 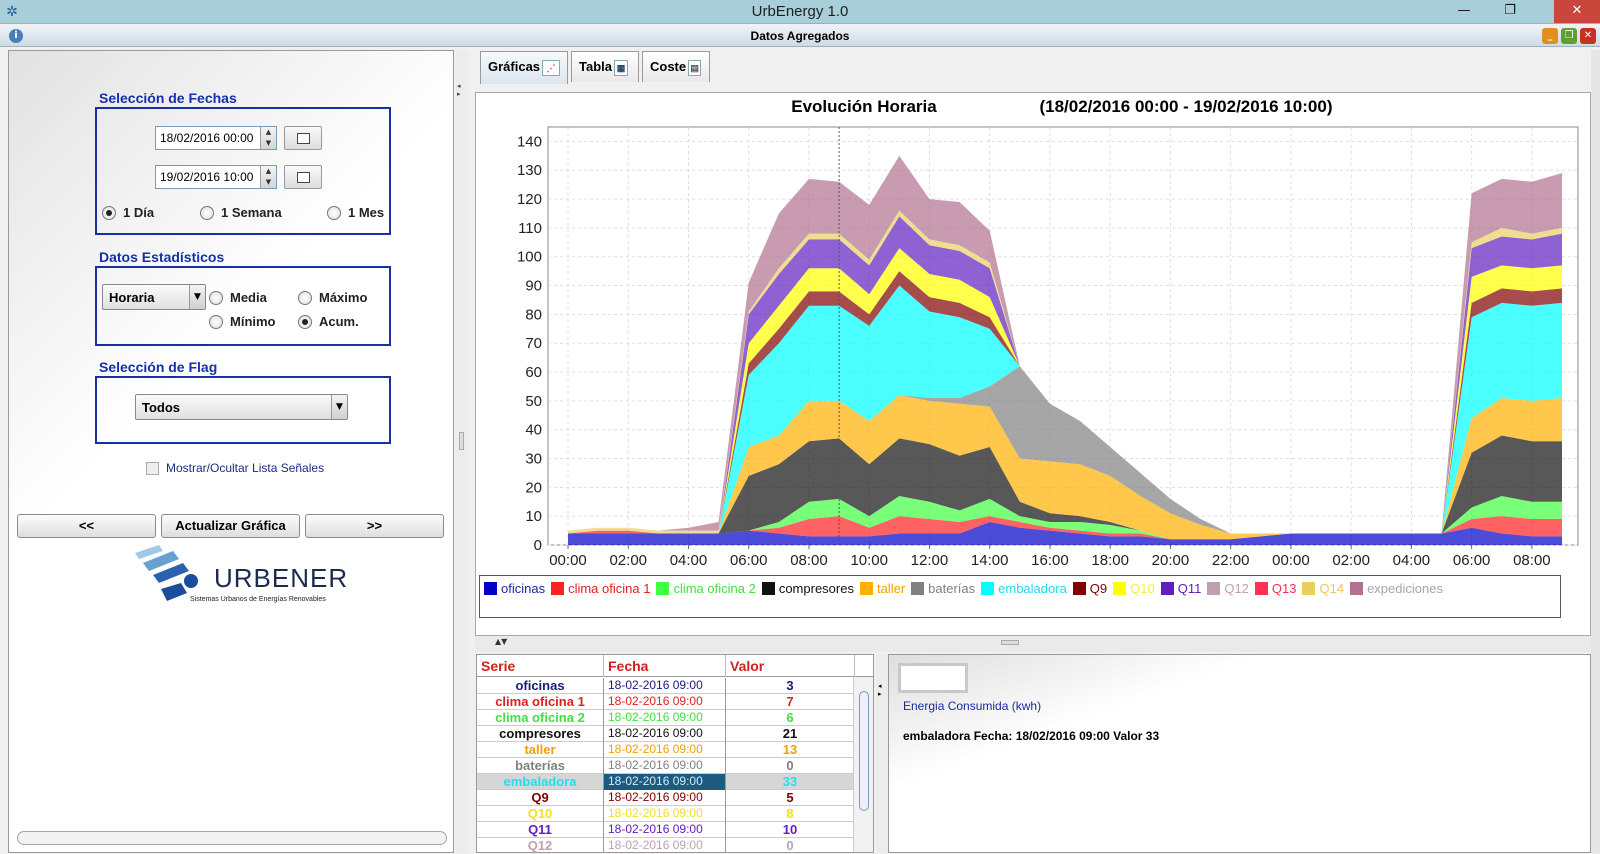 What do you see at coordinates (533, 314) in the screenshot?
I see `y-tick-label: 80` at bounding box center [533, 314].